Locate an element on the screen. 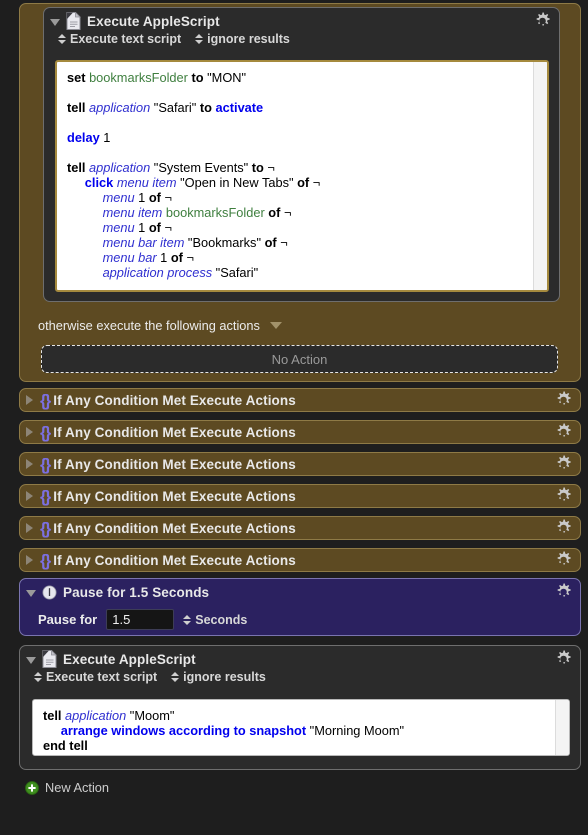  plus-circle-icon is located at coordinates (32, 787).